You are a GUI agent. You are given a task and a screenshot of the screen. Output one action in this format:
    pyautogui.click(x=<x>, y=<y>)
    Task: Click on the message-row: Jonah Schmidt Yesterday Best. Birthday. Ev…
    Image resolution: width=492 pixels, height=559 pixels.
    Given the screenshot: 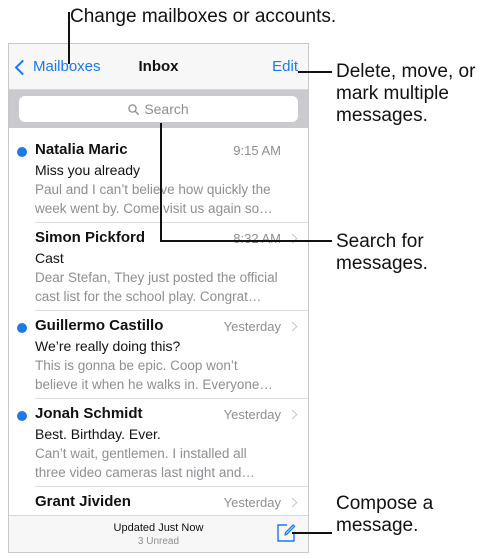 What is the action you would take?
    pyautogui.click(x=158, y=443)
    